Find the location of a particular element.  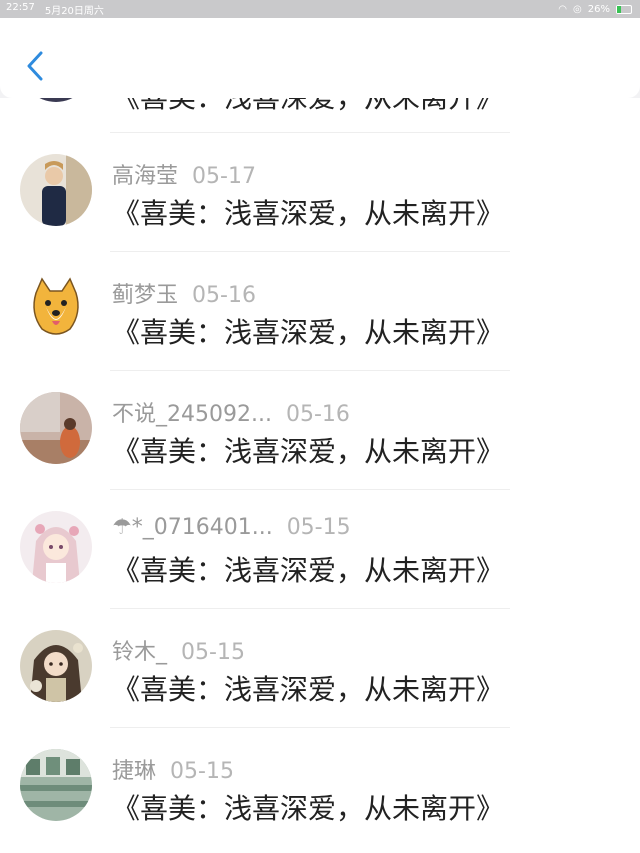

list-item: ☂*_0716401... 05-15 《喜美：浅喜深爱，从未离开》 is located at coordinates (320, 548).